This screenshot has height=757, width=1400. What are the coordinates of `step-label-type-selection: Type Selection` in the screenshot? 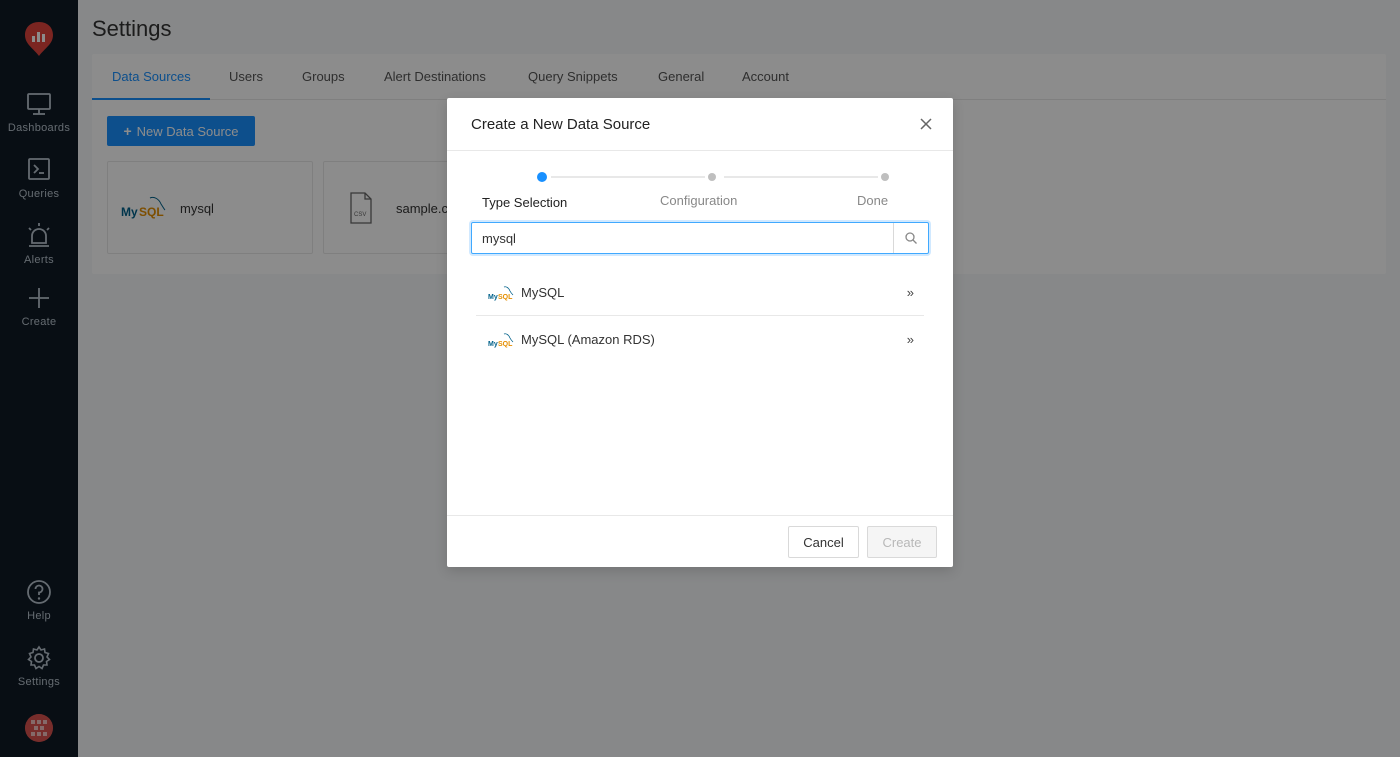 It's located at (525, 202).